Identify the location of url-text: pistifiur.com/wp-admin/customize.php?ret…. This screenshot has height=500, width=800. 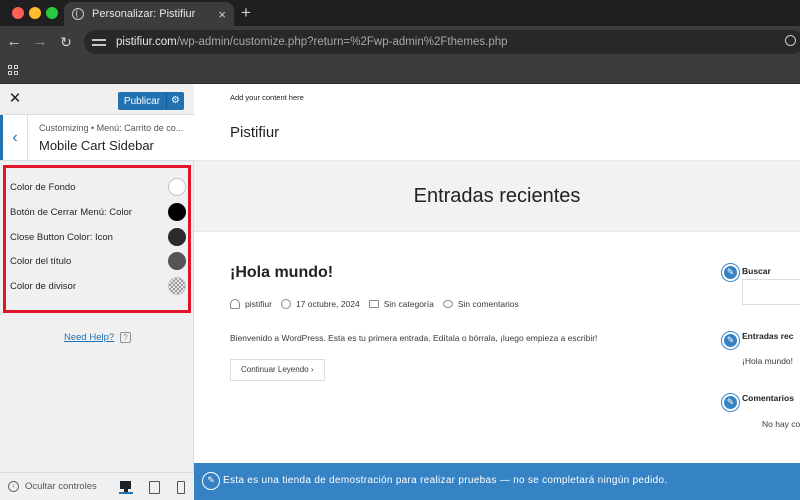
(312, 42).